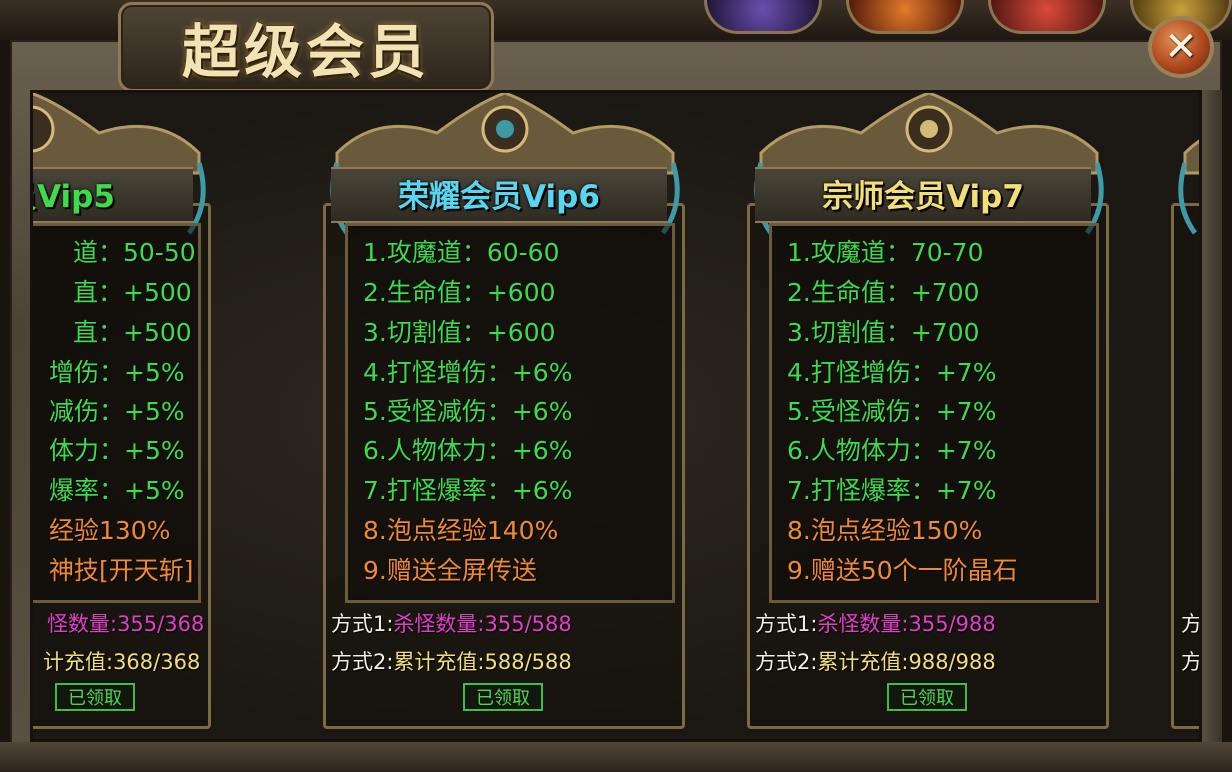 The width and height of the screenshot is (1232, 772). I want to click on requirement-kills: 方式1:杀怪数量:355/988, so click(875, 623).